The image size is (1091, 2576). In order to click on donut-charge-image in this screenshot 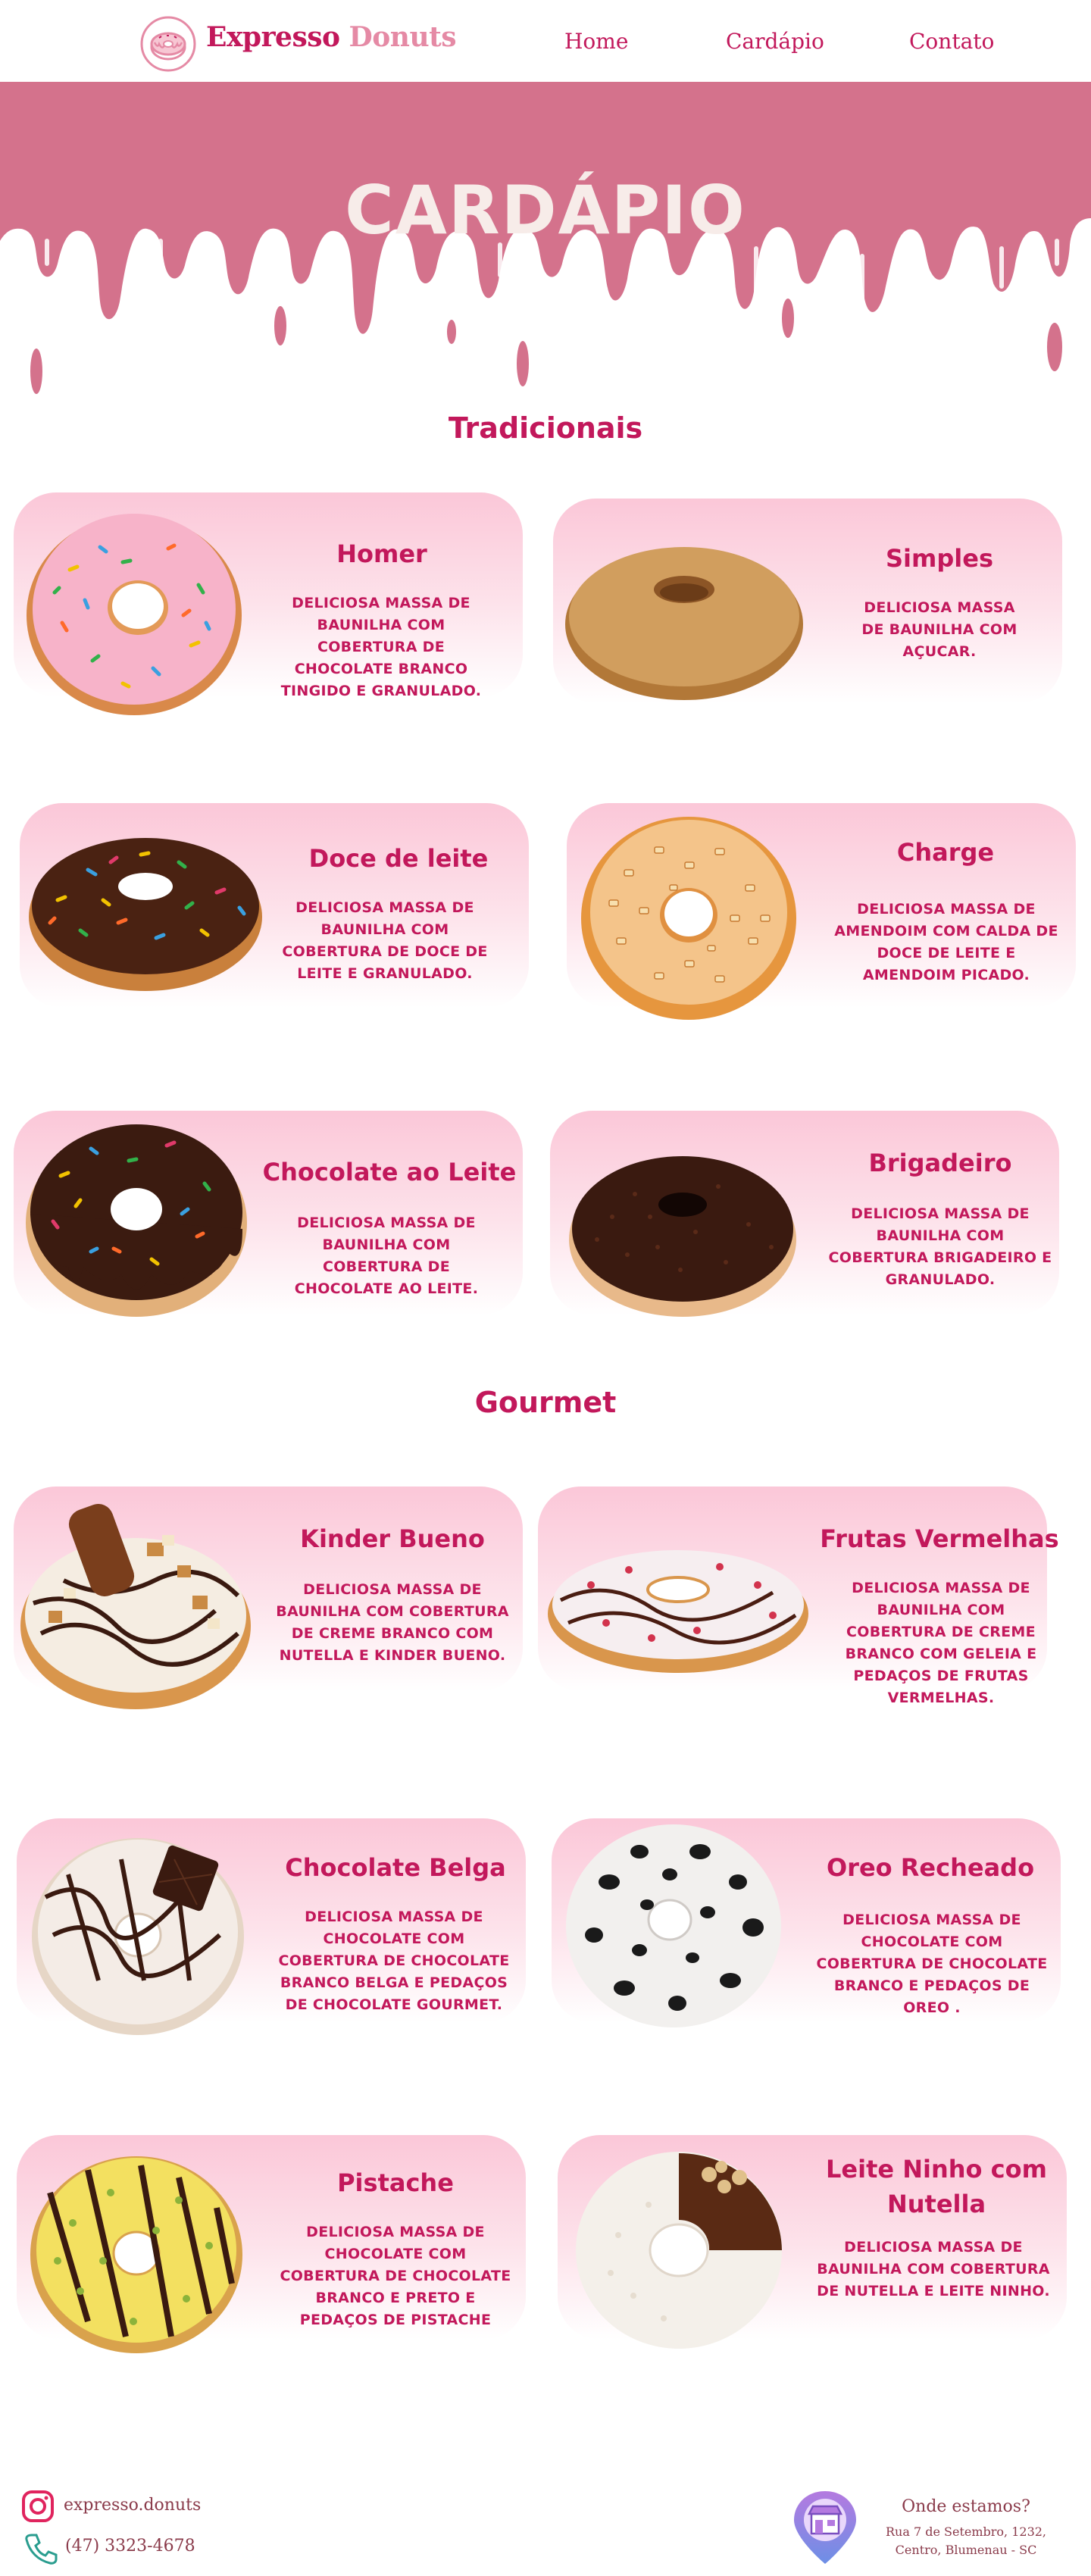, I will do `click(688, 919)`.